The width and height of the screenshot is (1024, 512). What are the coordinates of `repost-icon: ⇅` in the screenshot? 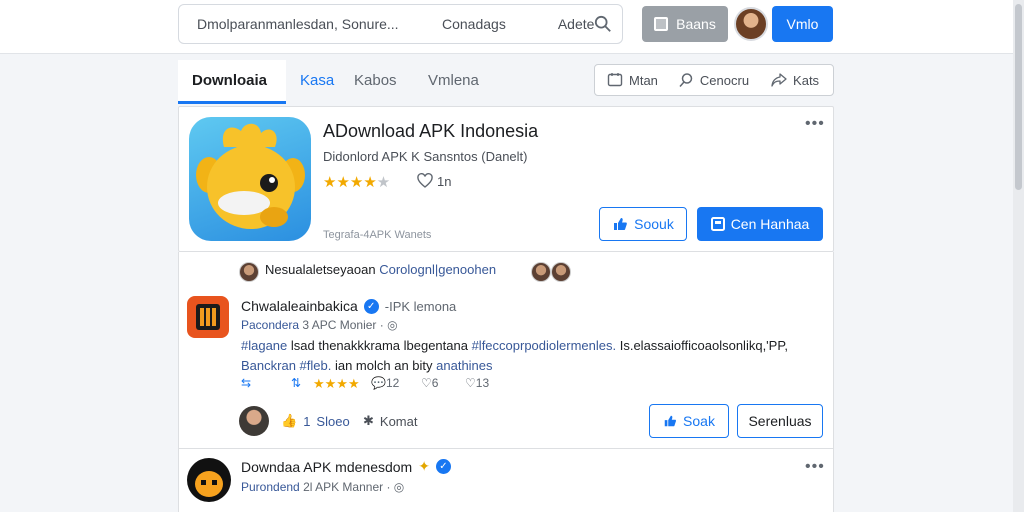 It's located at (296, 383).